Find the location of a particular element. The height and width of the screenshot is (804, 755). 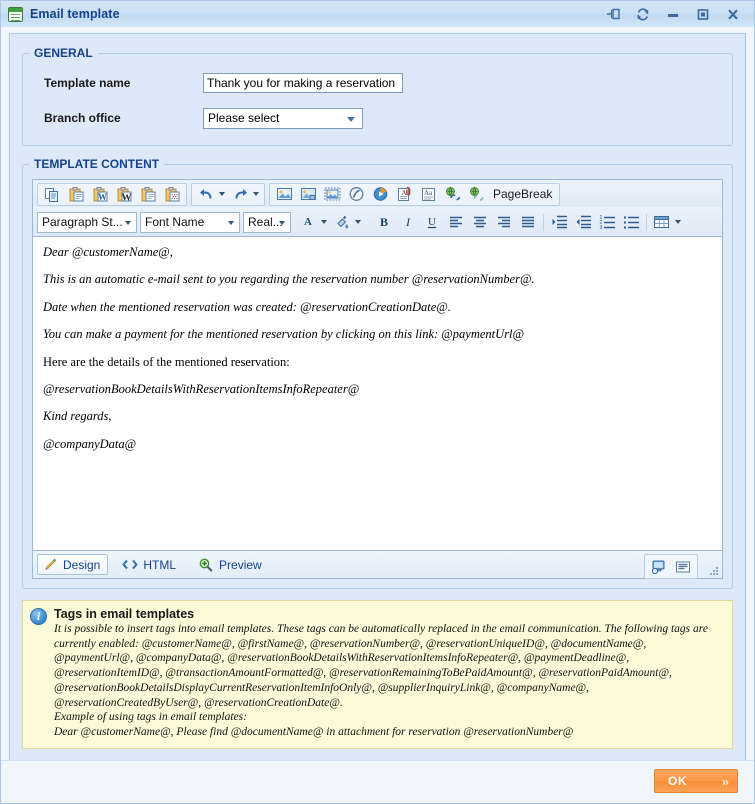

tab-preview: Preview is located at coordinates (231, 564).